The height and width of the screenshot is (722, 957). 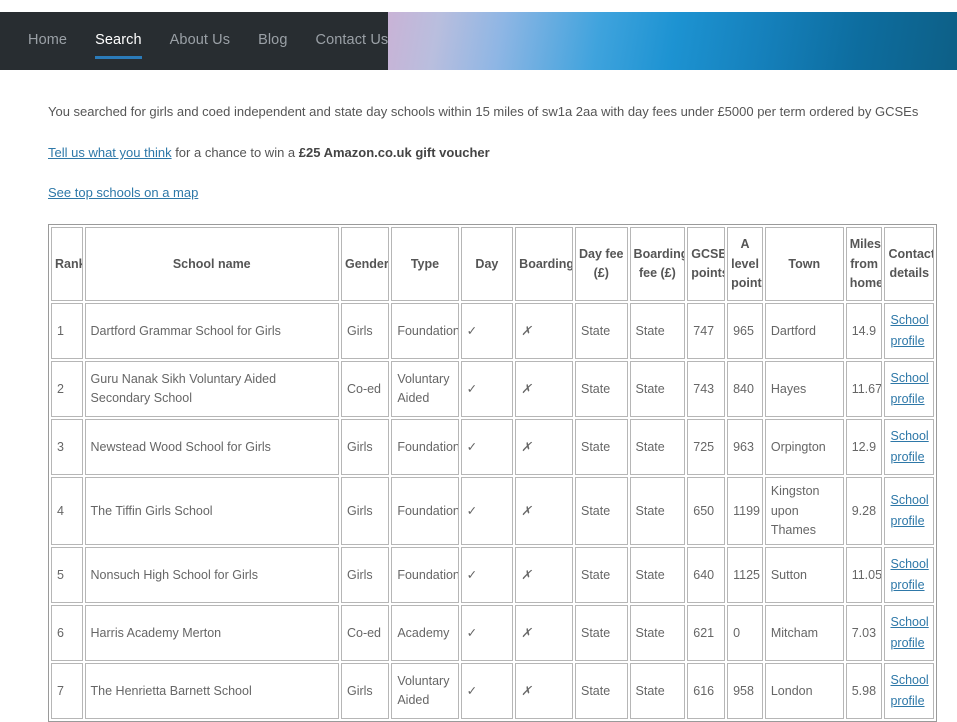 What do you see at coordinates (657, 264) in the screenshot?
I see `column-header-boarding-fee: Boarding fee (£)` at bounding box center [657, 264].